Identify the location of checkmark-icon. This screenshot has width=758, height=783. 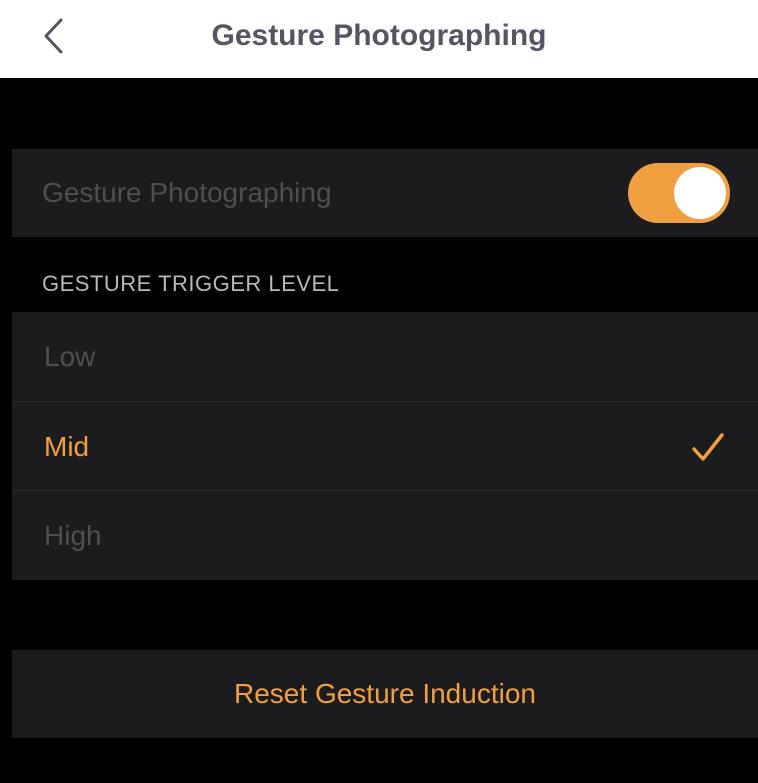
(708, 447).